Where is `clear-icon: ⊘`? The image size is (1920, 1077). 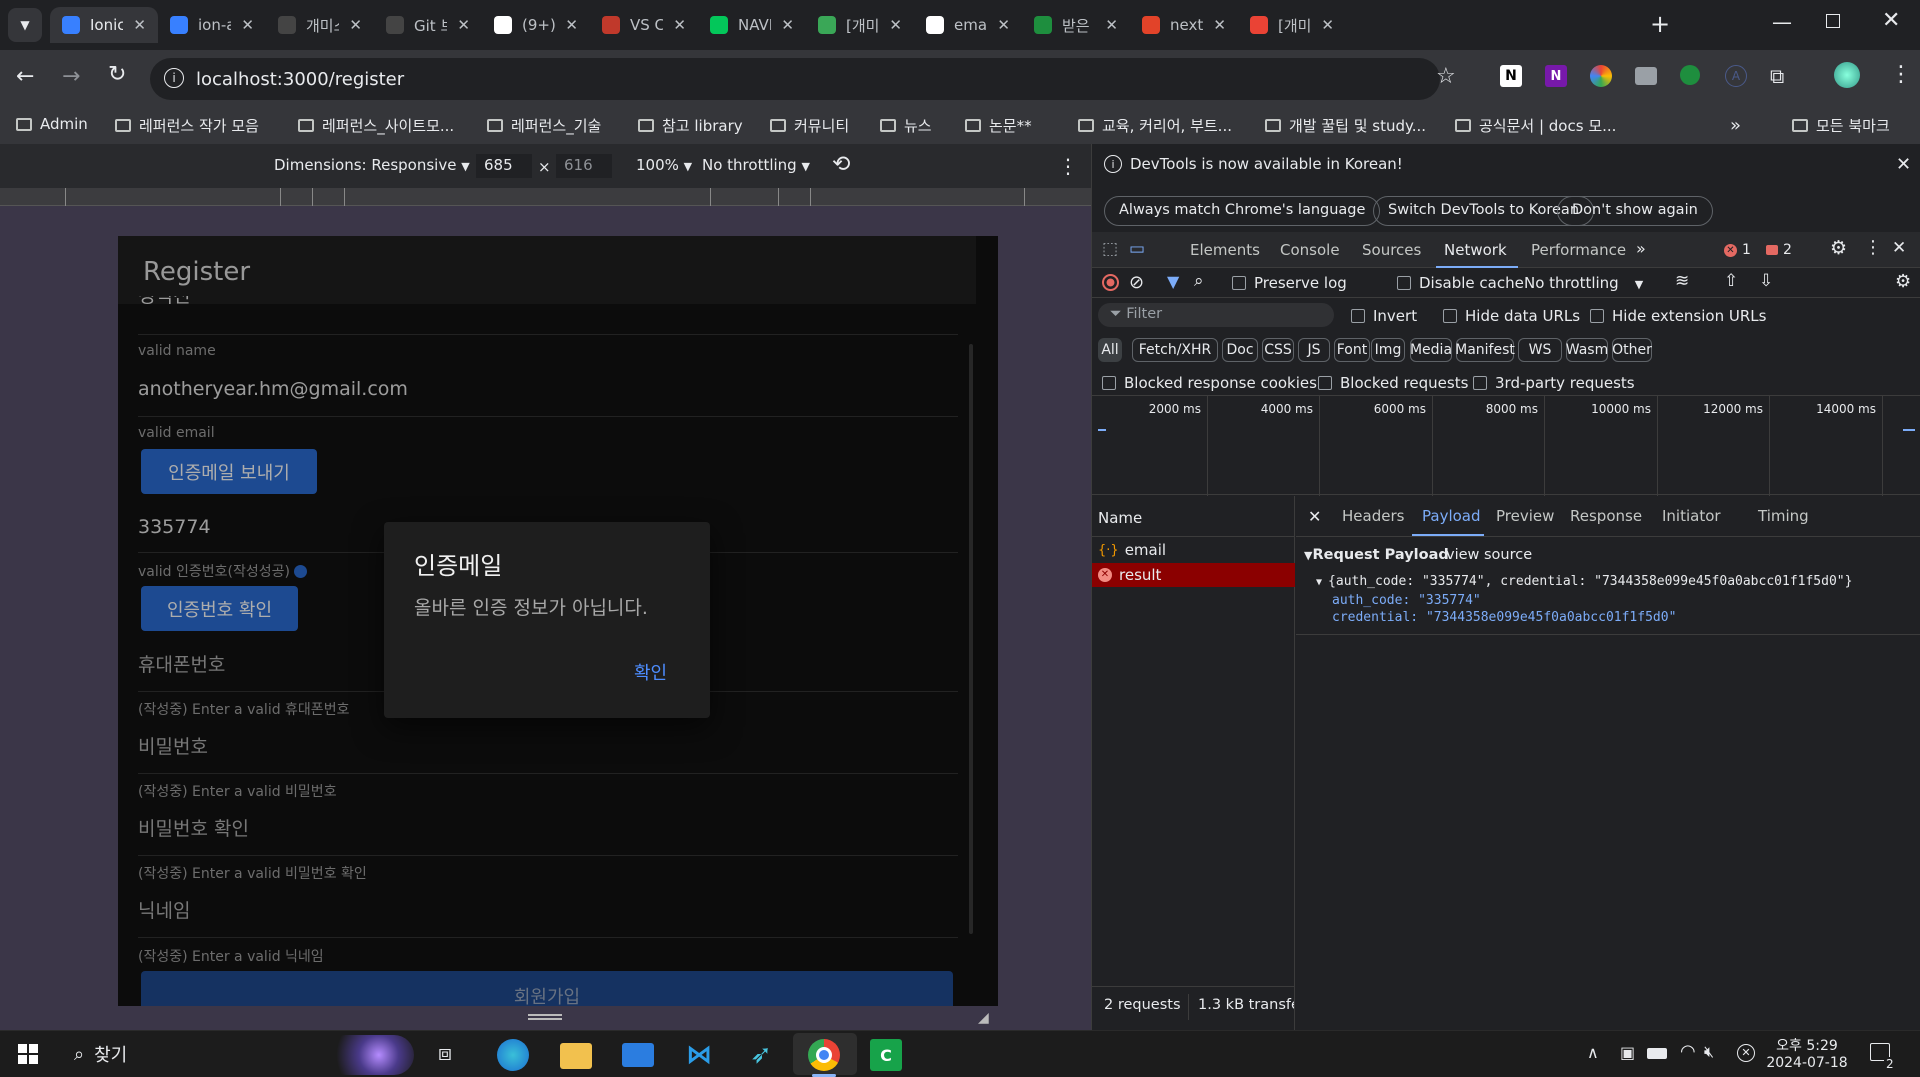 clear-icon: ⊘ is located at coordinates (1136, 282).